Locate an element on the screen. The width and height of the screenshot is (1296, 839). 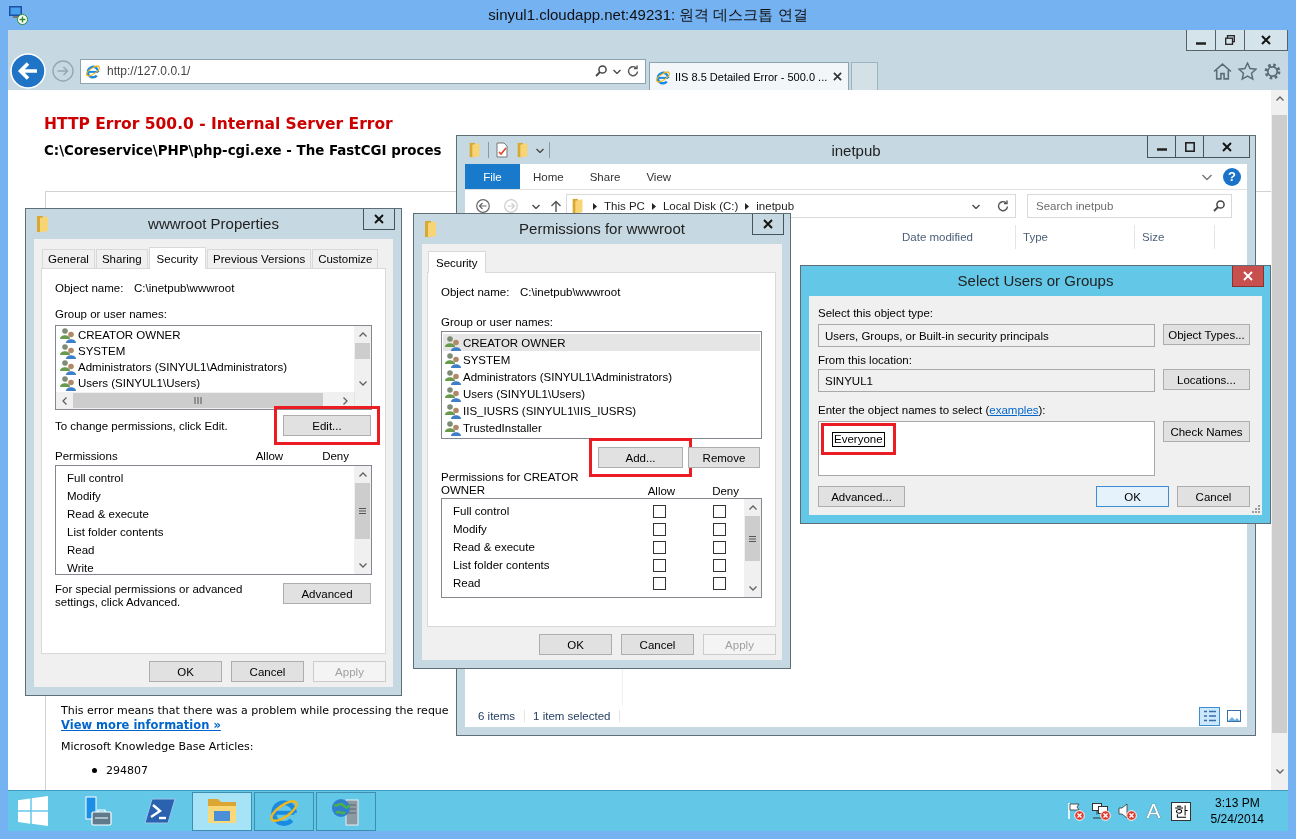
ok-button: OK is located at coordinates (1132, 496).